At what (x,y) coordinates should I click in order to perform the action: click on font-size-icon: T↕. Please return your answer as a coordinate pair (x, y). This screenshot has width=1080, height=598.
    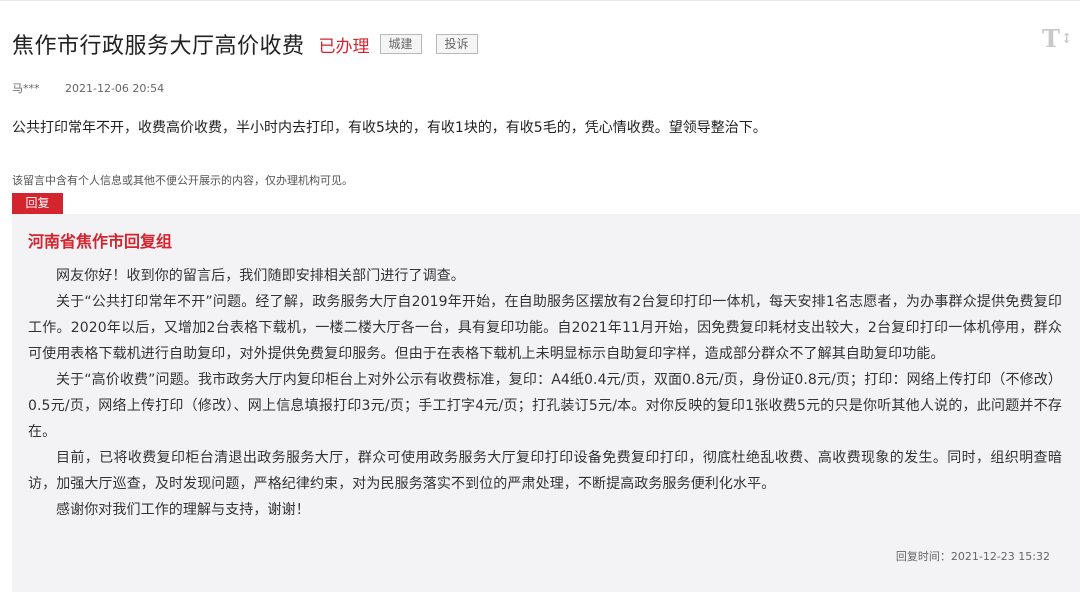
    Looking at the image, I should click on (1057, 39).